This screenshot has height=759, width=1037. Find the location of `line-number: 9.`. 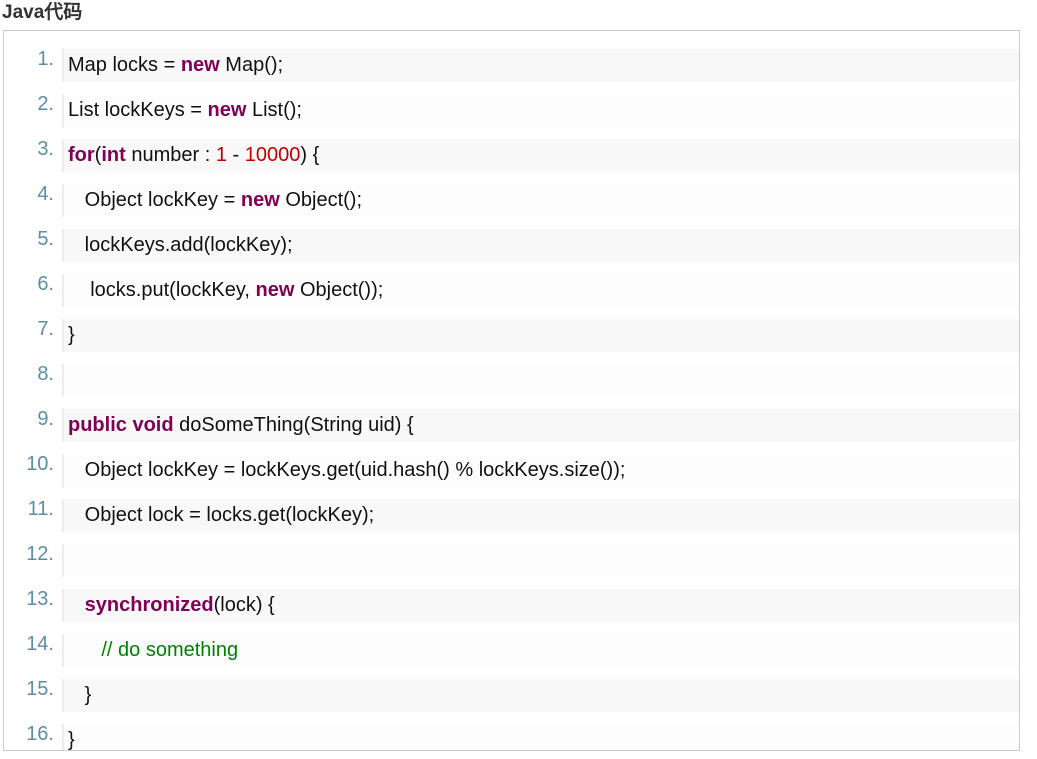

line-number: 9. is located at coordinates (45, 419).